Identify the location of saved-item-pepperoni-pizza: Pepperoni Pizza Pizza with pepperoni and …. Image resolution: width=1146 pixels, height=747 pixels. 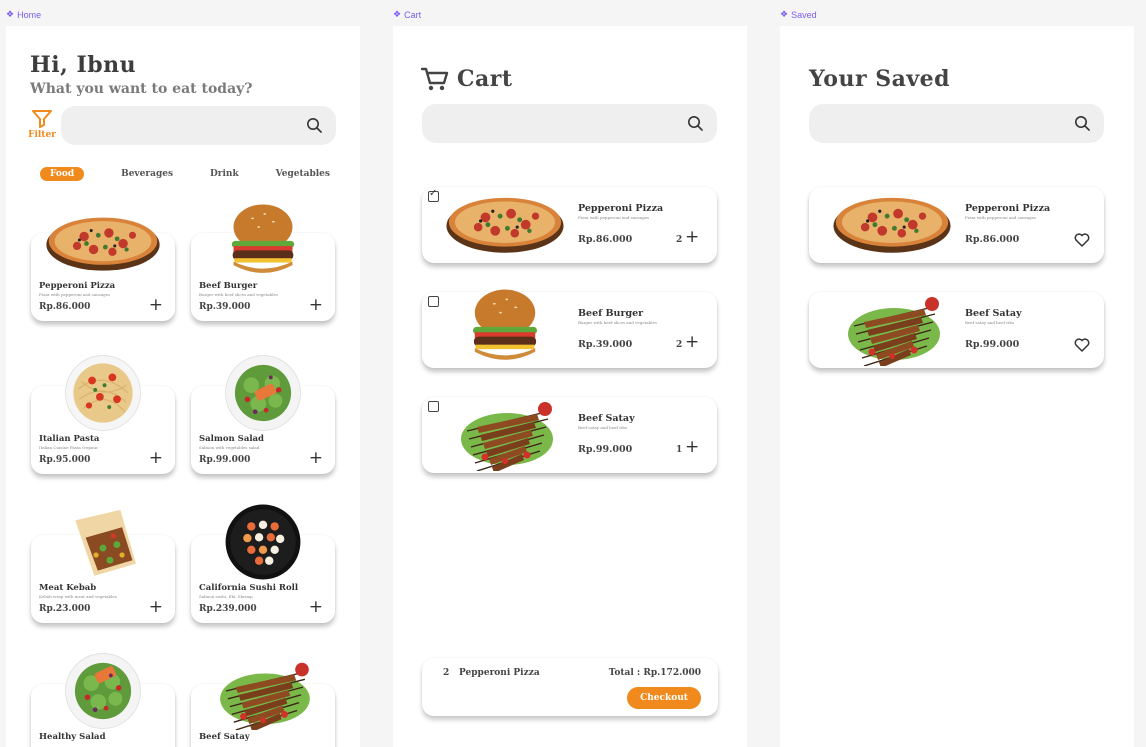
(956, 225).